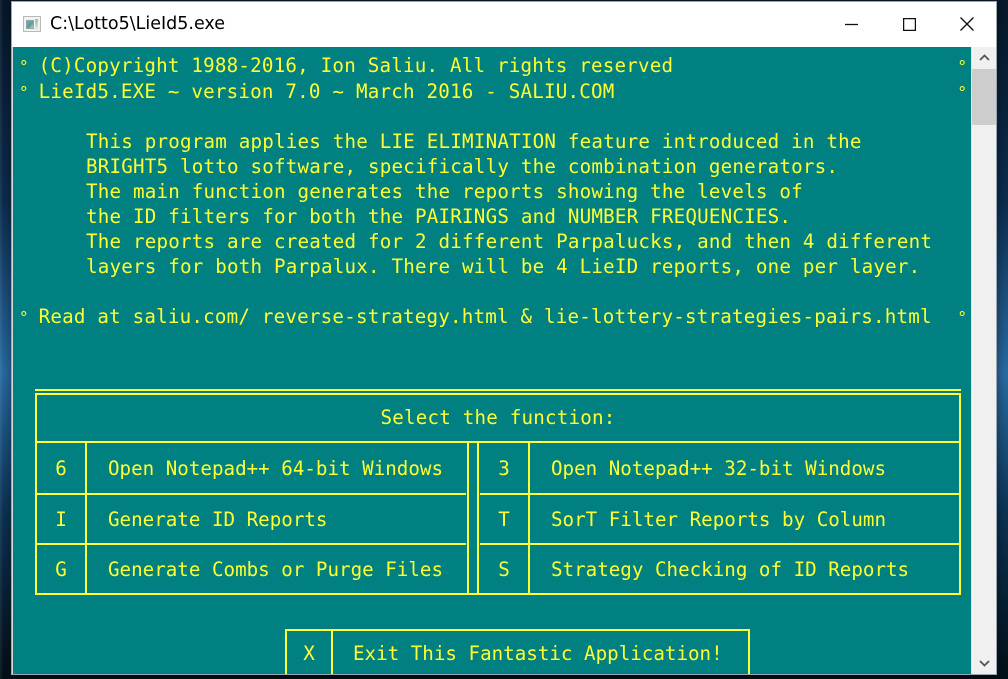 The width and height of the screenshot is (1008, 679). Describe the element at coordinates (504, 468) in the screenshot. I see `menu-key: 3` at that location.